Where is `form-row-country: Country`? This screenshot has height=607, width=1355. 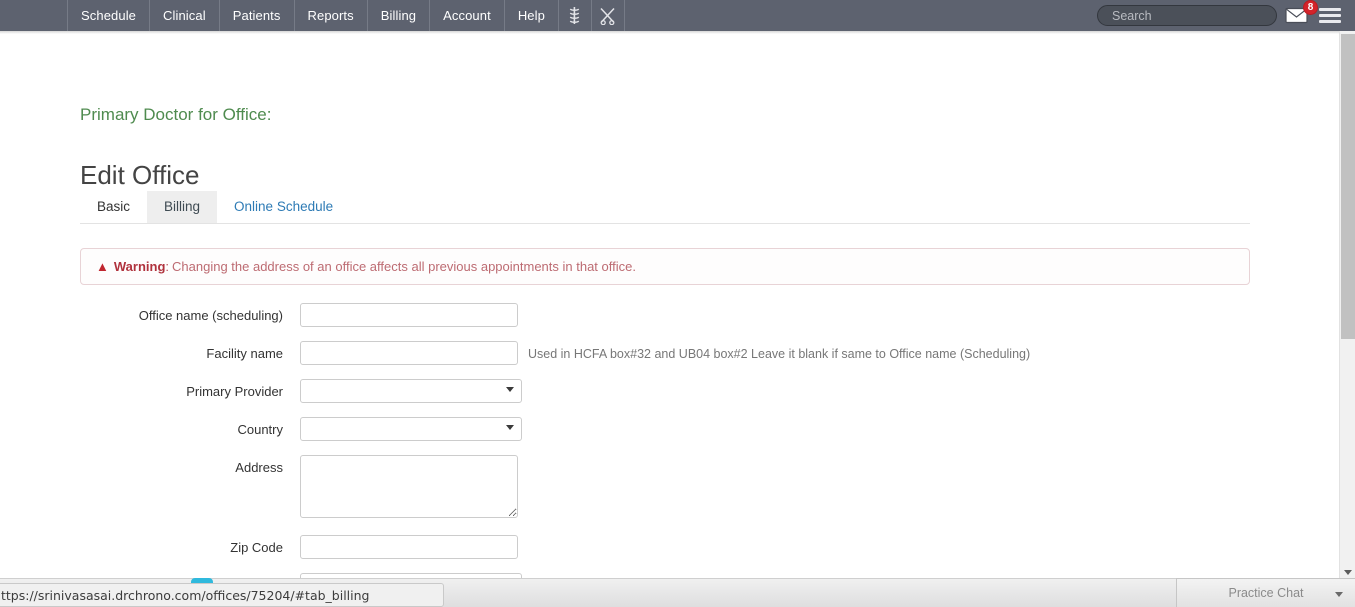
form-row-country: Country is located at coordinates (669, 431).